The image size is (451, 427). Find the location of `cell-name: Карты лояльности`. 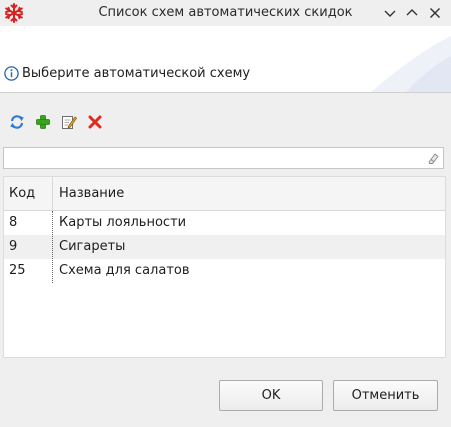

cell-name: Карты лояльности is located at coordinates (123, 222).